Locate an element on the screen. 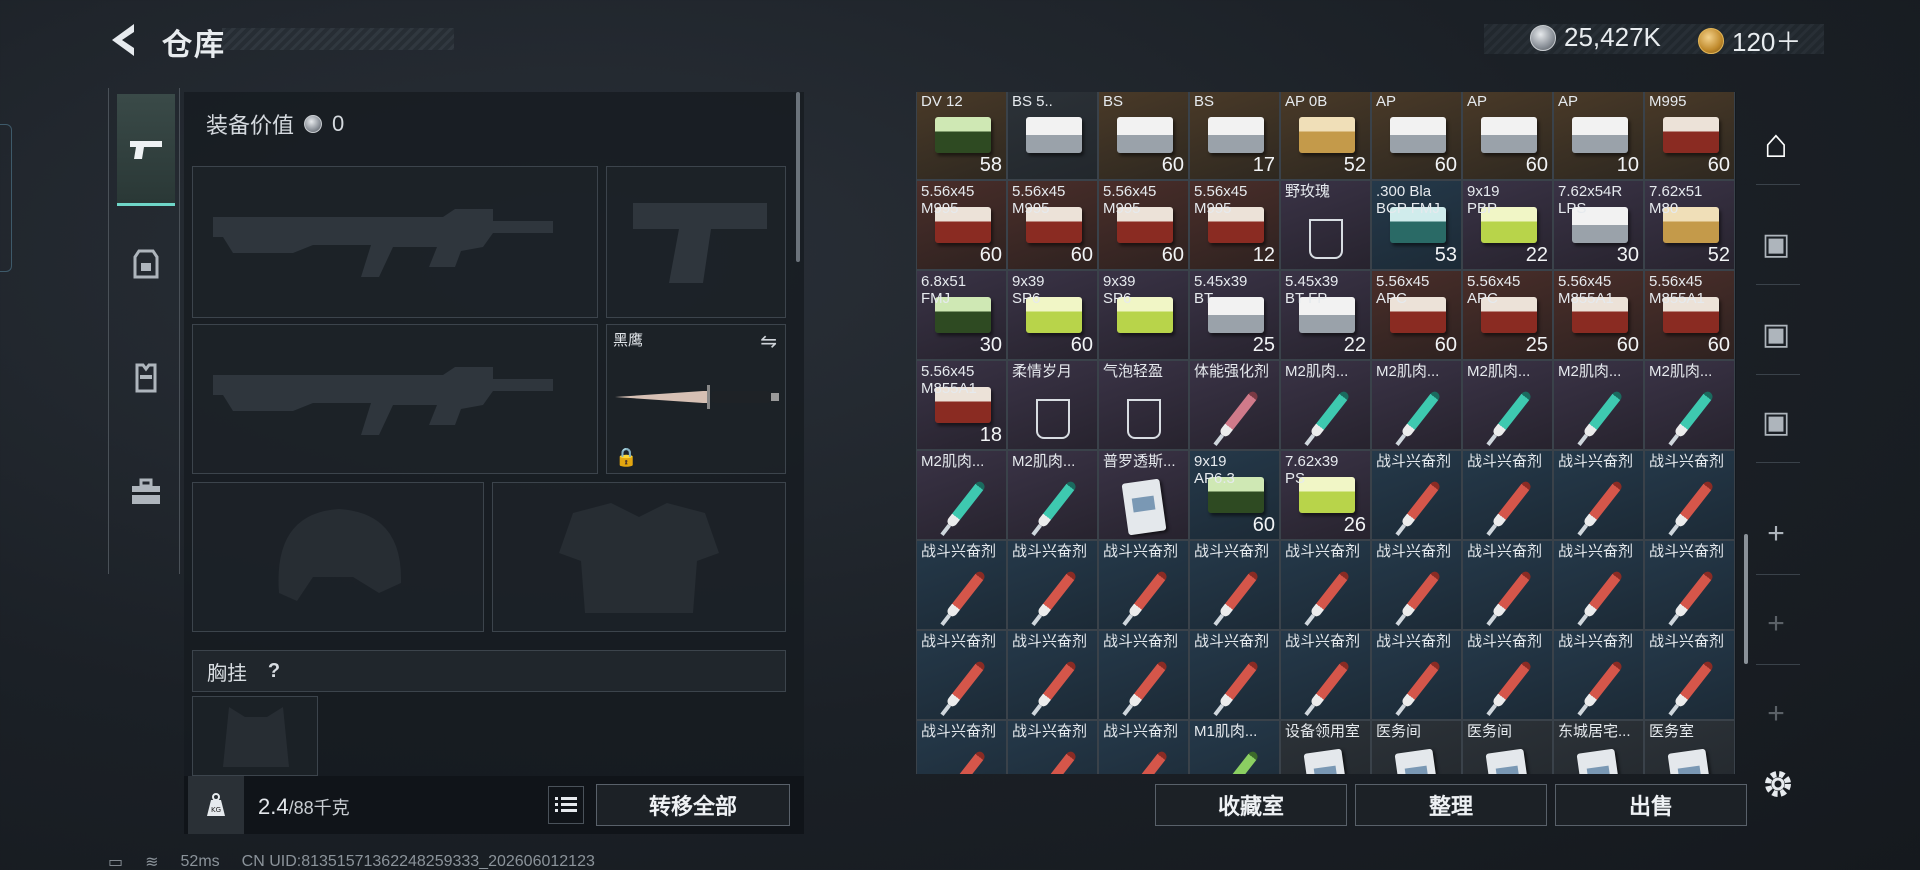  settings-button is located at coordinates (1780, 786).